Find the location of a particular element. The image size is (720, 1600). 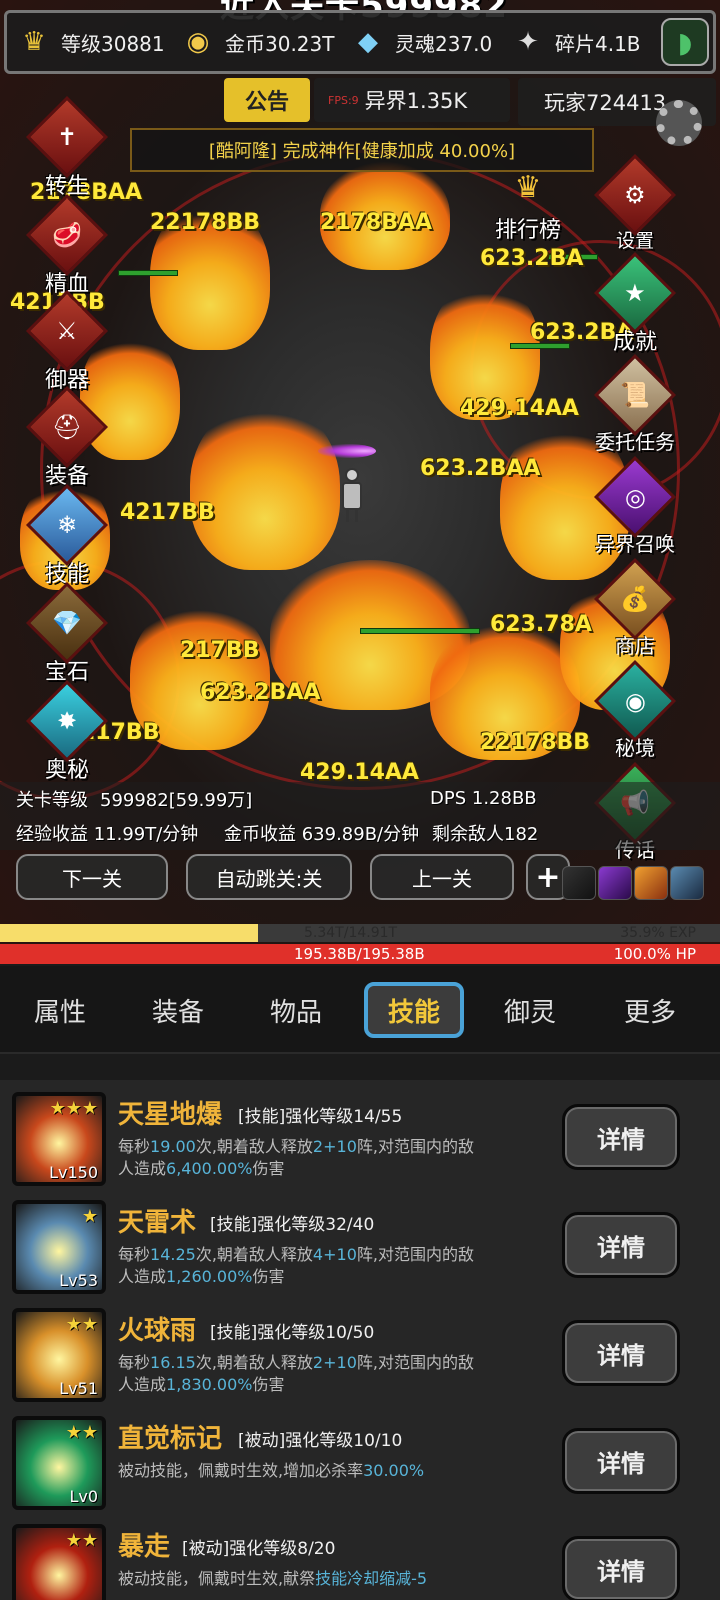

menu-achievement: ★ 成就 is located at coordinates (635, 303).